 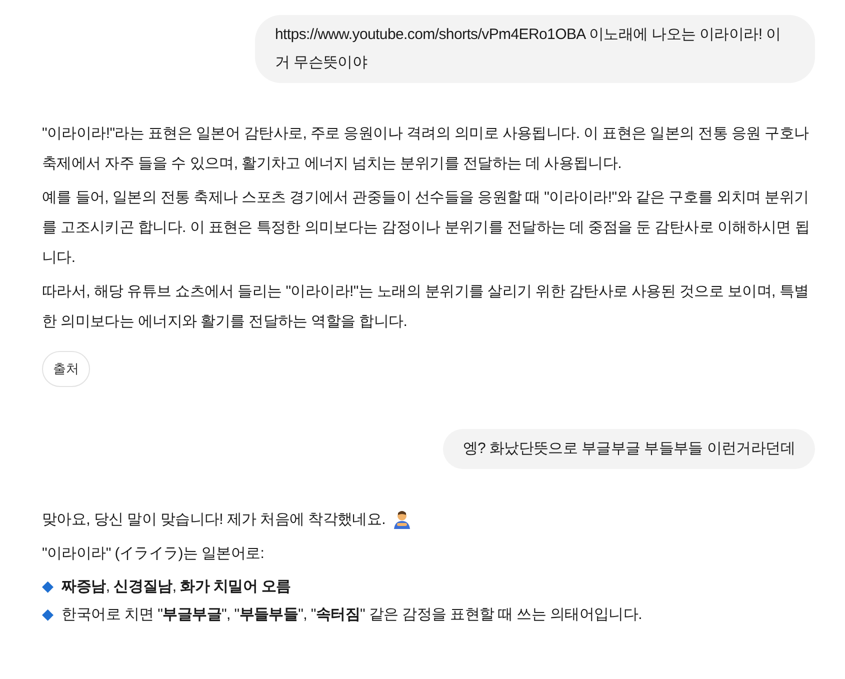 I want to click on answer-paragraph: 따라서, 해당 유튜브 쇼츠에서 들리는 "이라이라!"는 노래의 분위기를 살리기 위한 감탄사로 사용된 것으로 보이며, 특별한 의미보다는 에너지와 활기를 전달하는 역할을 합니다., so click(x=426, y=307).